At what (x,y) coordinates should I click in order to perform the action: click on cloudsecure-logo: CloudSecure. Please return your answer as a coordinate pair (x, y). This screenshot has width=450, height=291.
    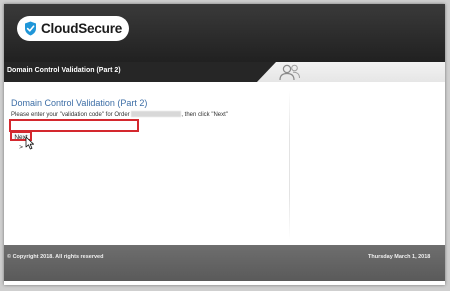
    Looking at the image, I should click on (73, 28).